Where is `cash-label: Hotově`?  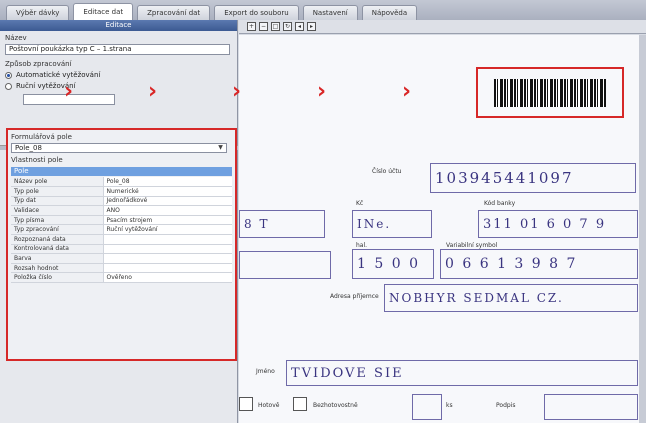 cash-label: Hotově is located at coordinates (269, 405).